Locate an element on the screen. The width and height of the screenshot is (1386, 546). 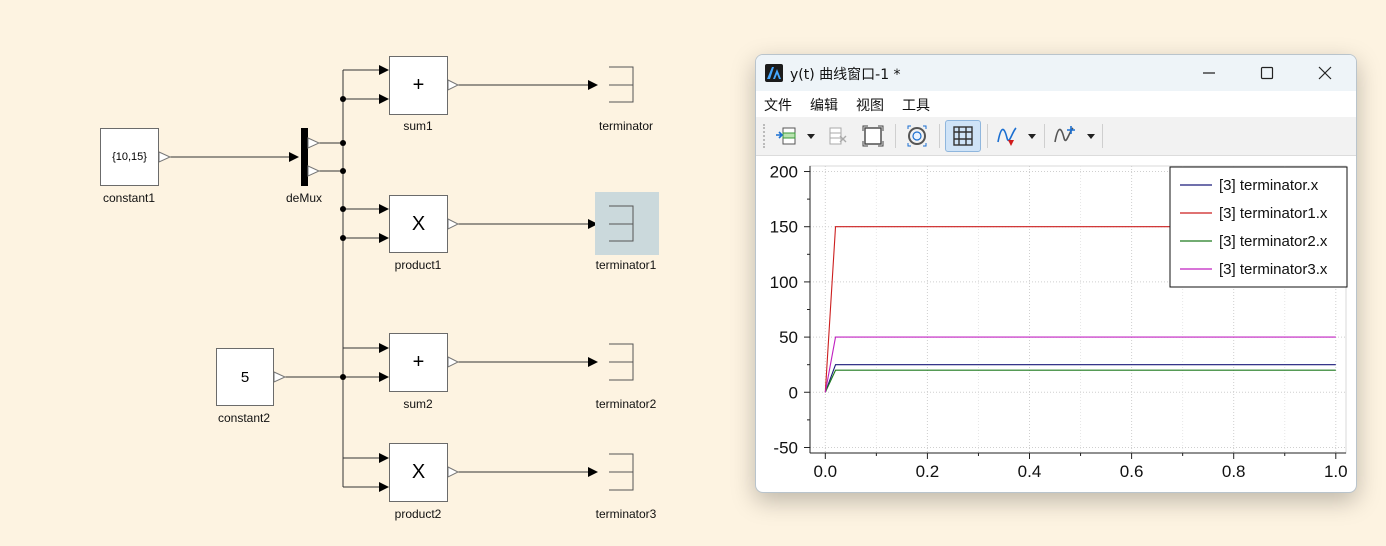
product2-block: X is located at coordinates (418, 472).